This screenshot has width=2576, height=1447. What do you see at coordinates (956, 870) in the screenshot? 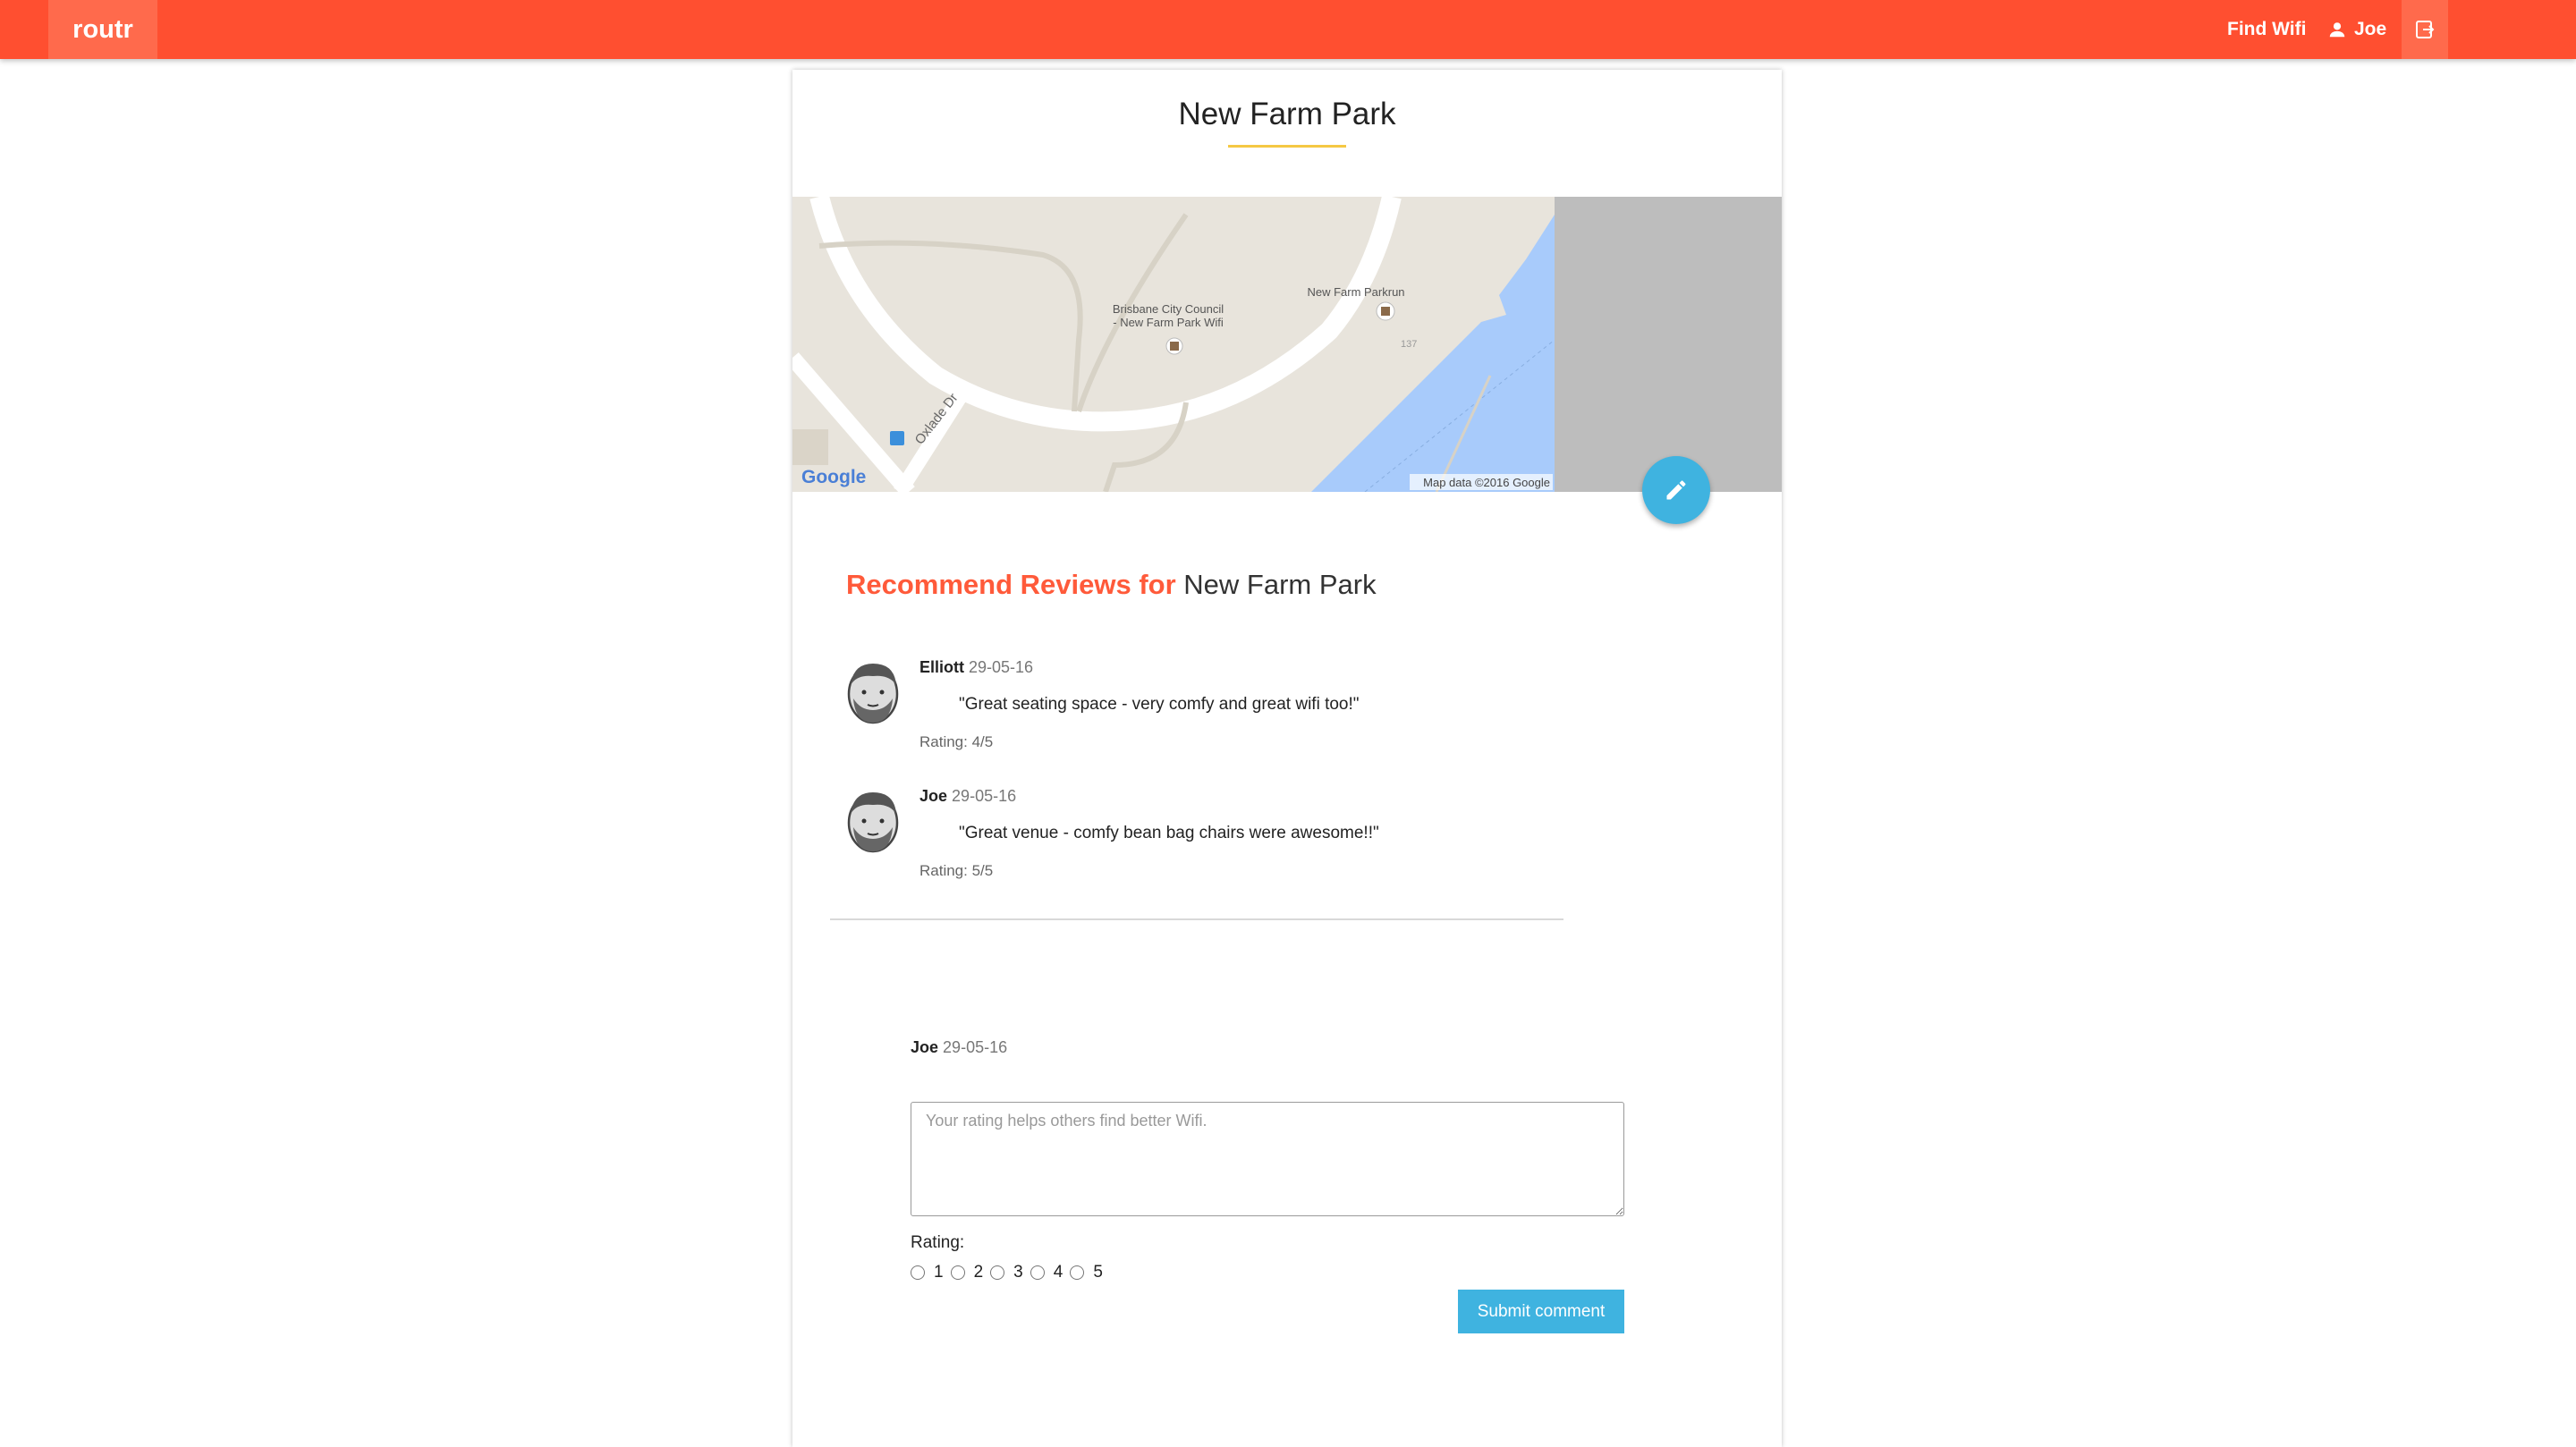
I see `review-rating: Rating: 5/5` at bounding box center [956, 870].